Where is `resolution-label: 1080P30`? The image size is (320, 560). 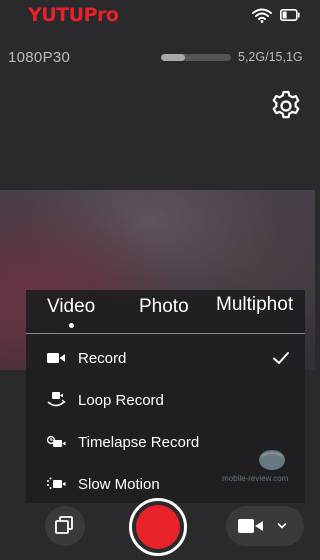
resolution-label: 1080P30 is located at coordinates (39, 57).